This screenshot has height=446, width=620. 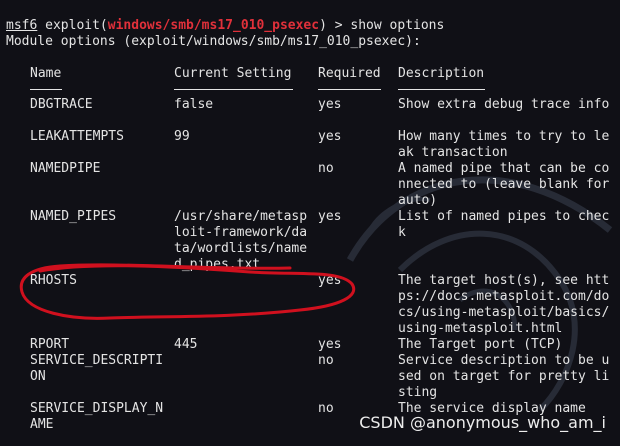 What do you see at coordinates (50, 344) in the screenshot?
I see `option-name: RPORT` at bounding box center [50, 344].